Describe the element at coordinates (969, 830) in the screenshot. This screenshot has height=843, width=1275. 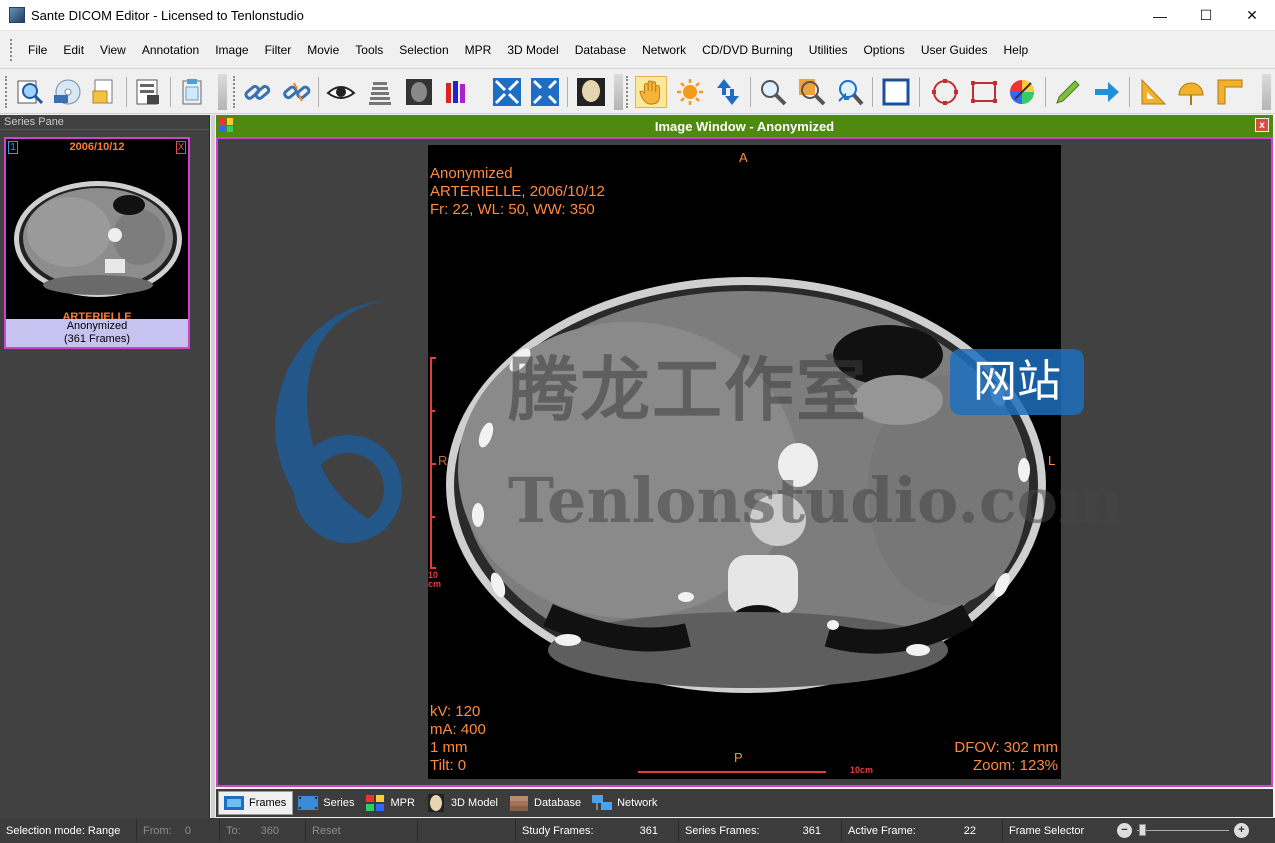
I see `status-active-frame-value: 22` at that location.